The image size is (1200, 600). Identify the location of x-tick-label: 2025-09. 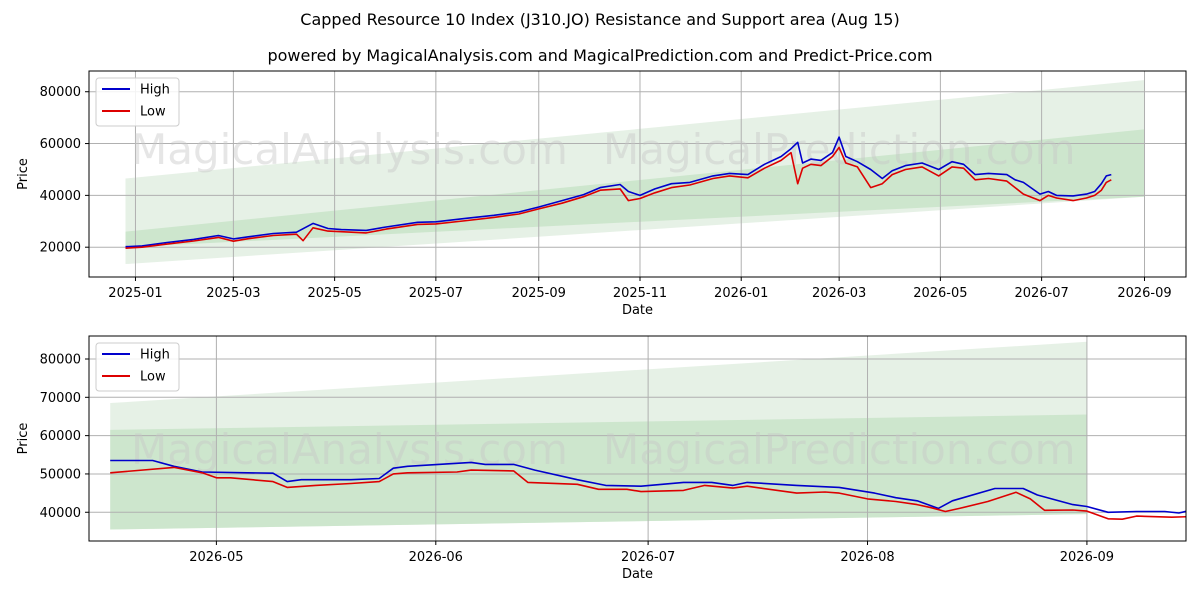
(539, 293).